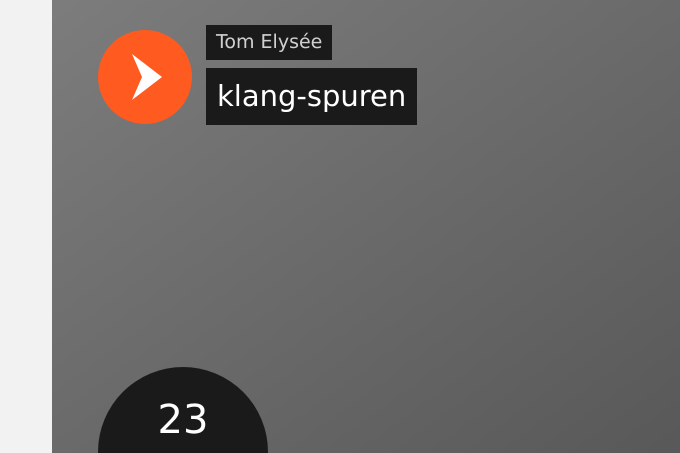 Image resolution: width=680 pixels, height=453 pixels. I want to click on count-text: 23, so click(183, 420).